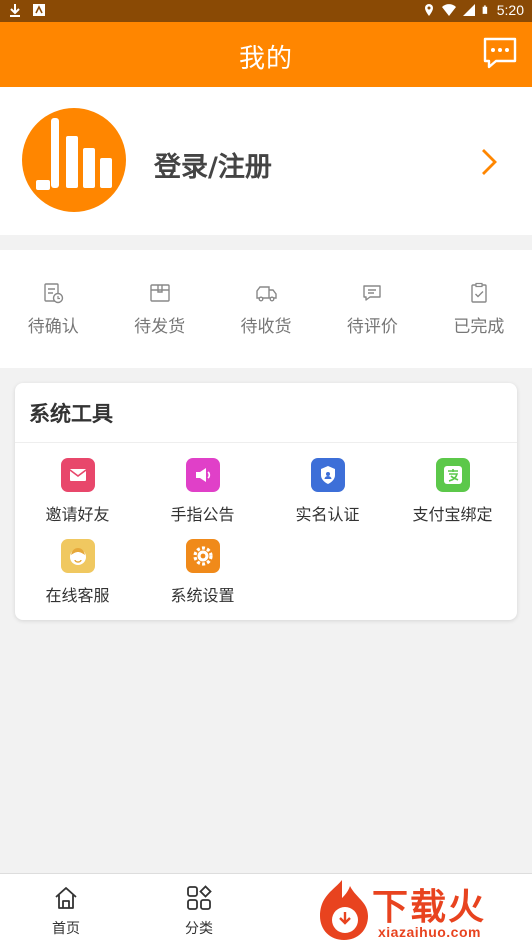  Describe the element at coordinates (372, 309) in the screenshot. I see `order-pending-review: 待评价` at that location.